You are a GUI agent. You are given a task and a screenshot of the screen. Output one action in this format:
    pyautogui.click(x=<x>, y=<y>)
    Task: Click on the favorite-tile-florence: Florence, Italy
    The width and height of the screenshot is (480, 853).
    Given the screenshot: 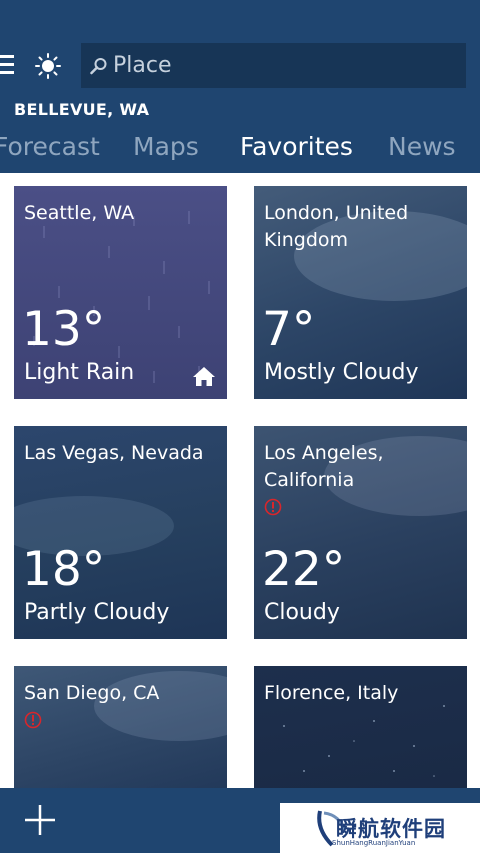 What is the action you would take?
    pyautogui.click(x=360, y=727)
    